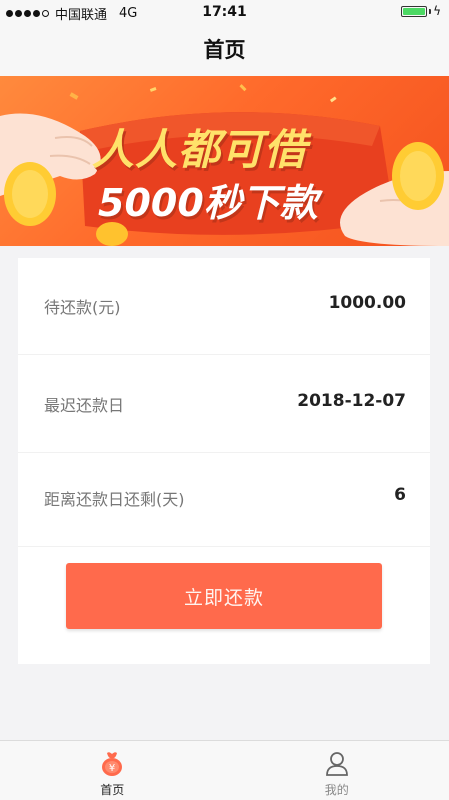 The width and height of the screenshot is (449, 800). Describe the element at coordinates (367, 303) in the screenshot. I see `amount-due-value: 1000.00` at that location.